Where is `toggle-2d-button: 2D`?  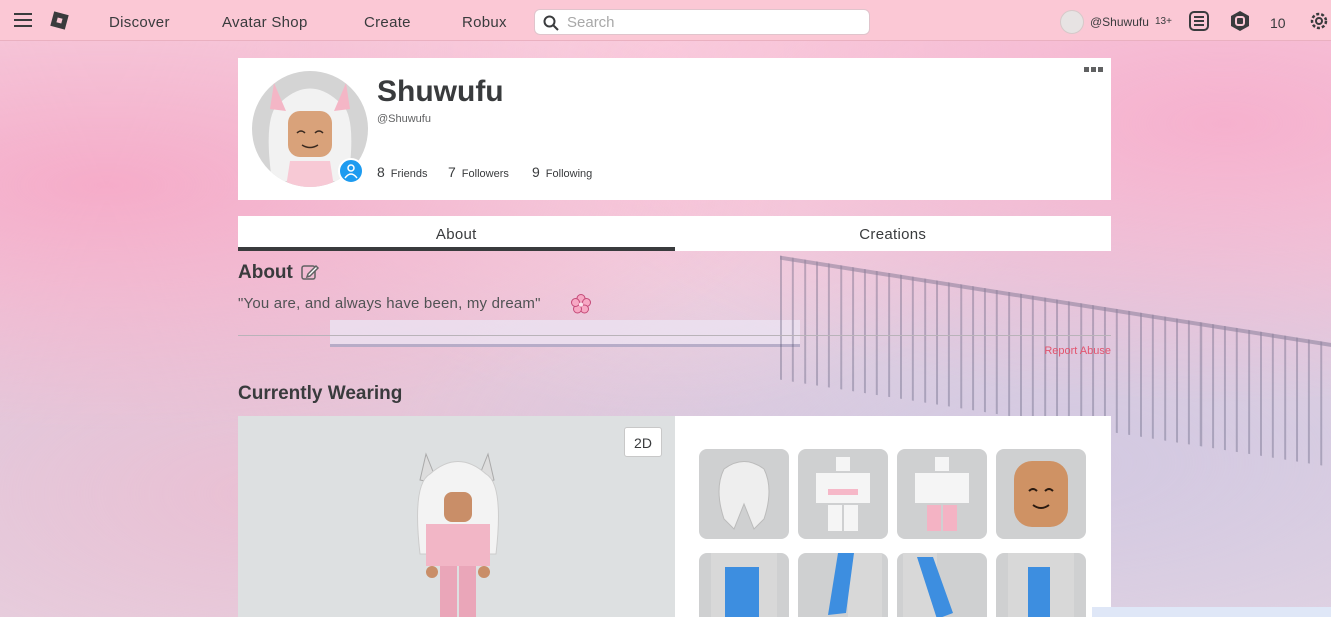 toggle-2d-button: 2D is located at coordinates (643, 442).